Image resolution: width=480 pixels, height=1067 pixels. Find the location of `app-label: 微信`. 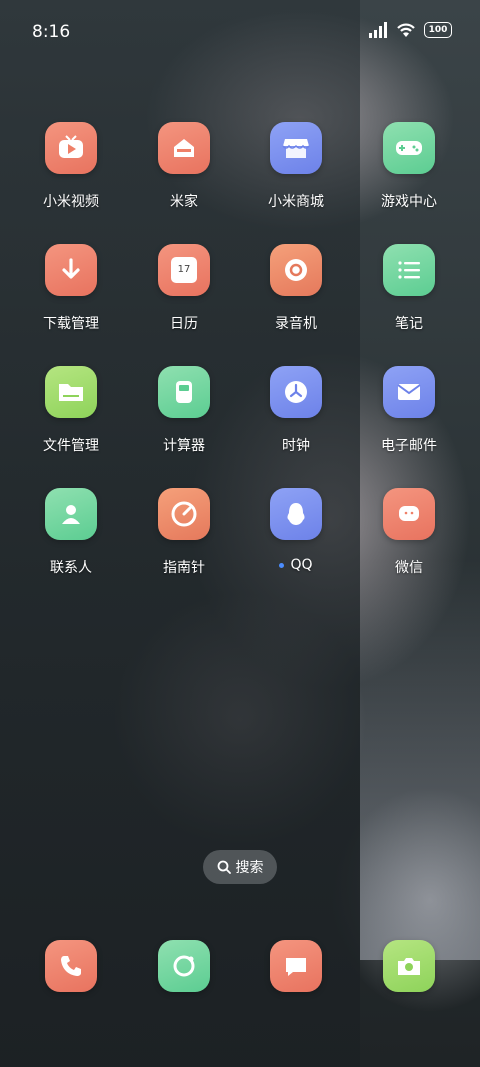

app-label: 微信 is located at coordinates (409, 568).